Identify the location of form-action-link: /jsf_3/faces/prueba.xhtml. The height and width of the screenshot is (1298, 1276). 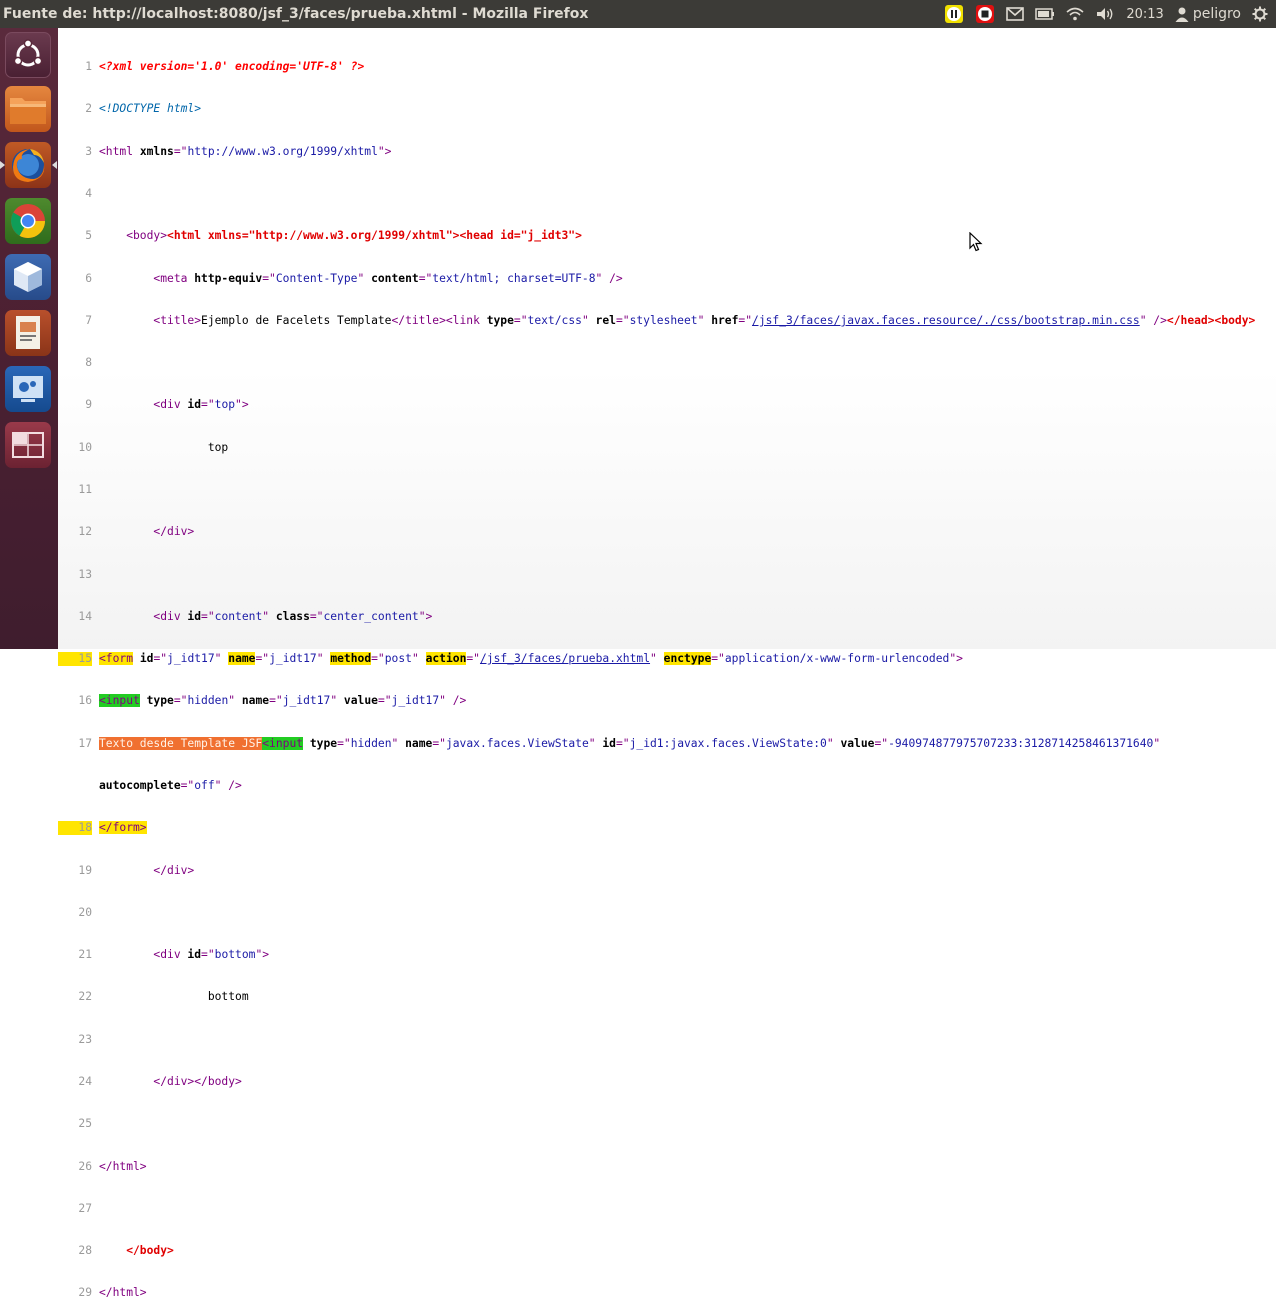
(565, 658).